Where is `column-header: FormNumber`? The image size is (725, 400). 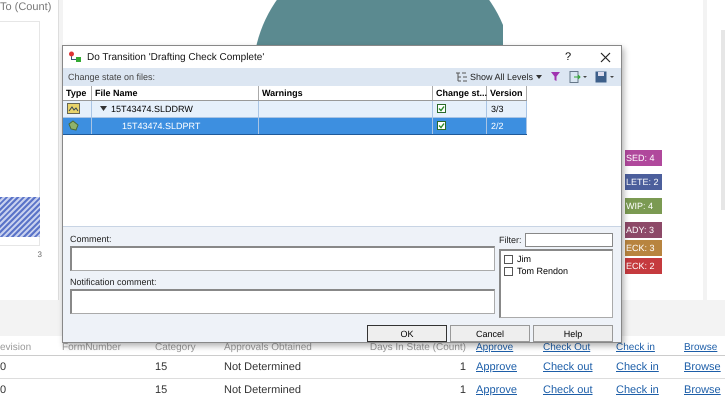 column-header: FormNumber is located at coordinates (92, 347).